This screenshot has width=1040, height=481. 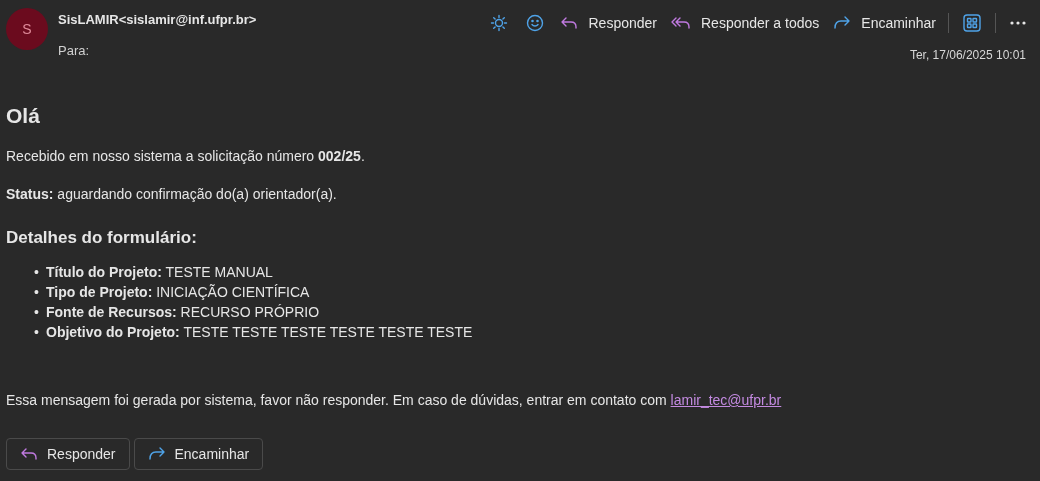 What do you see at coordinates (186, 156) in the screenshot?
I see `body-paragraph: Recebido em nosso sistema a solicitação número 002/25.` at bounding box center [186, 156].